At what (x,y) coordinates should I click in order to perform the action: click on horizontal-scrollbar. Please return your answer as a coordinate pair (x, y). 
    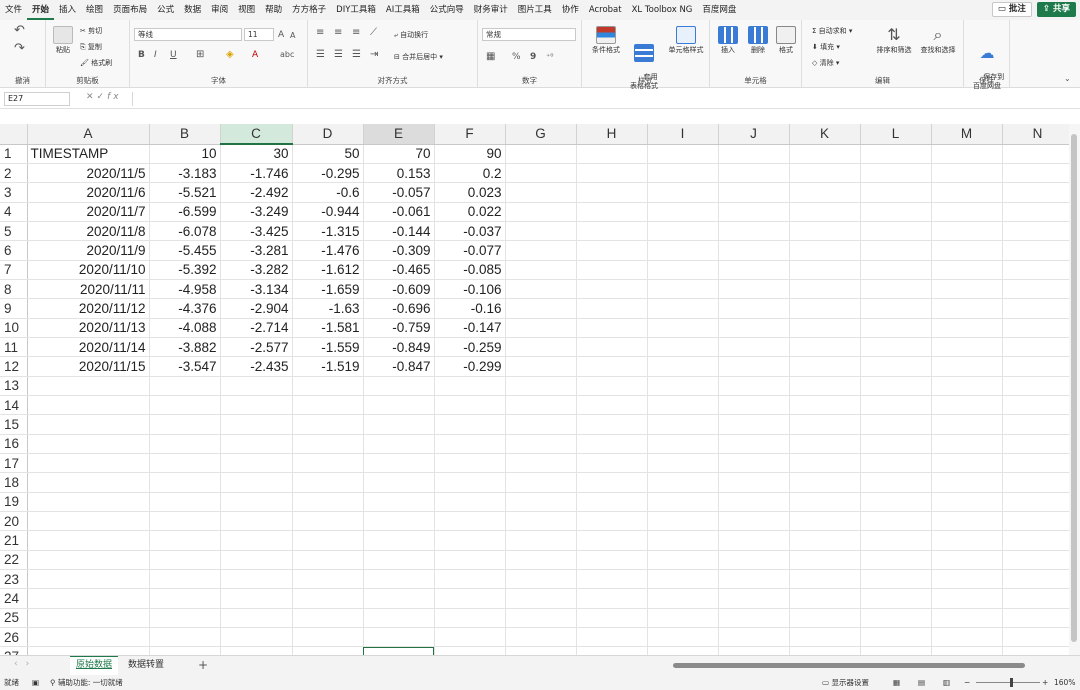
    Looking at the image, I should click on (865, 665).